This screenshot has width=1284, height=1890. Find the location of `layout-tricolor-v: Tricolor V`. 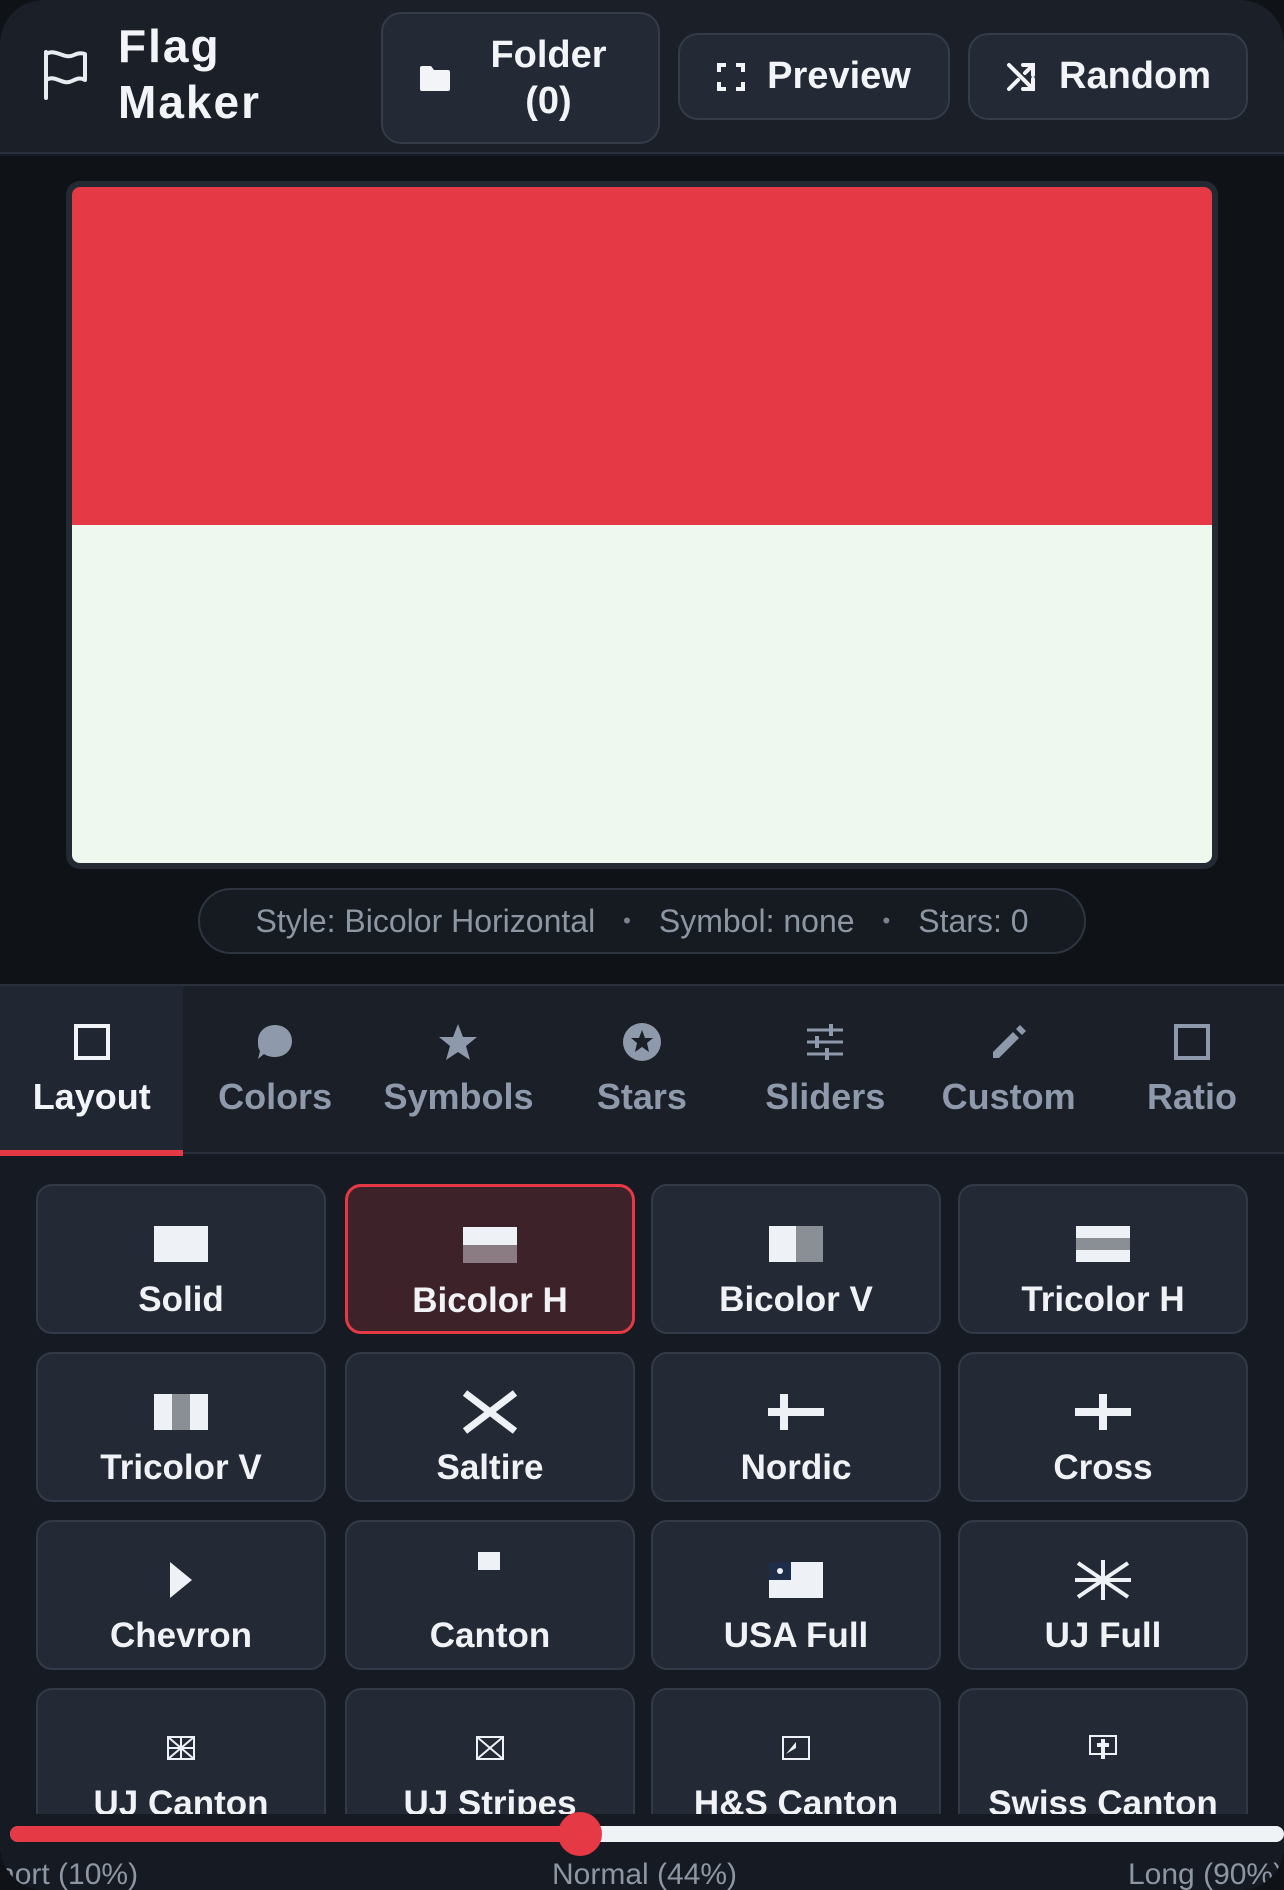

layout-tricolor-v: Tricolor V is located at coordinates (181, 1427).